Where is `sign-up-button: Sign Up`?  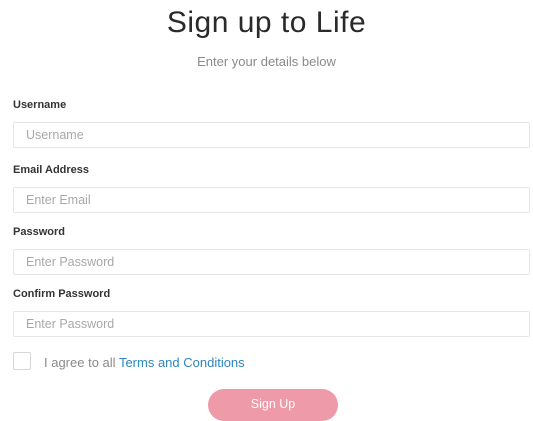 sign-up-button: Sign Up is located at coordinates (273, 405).